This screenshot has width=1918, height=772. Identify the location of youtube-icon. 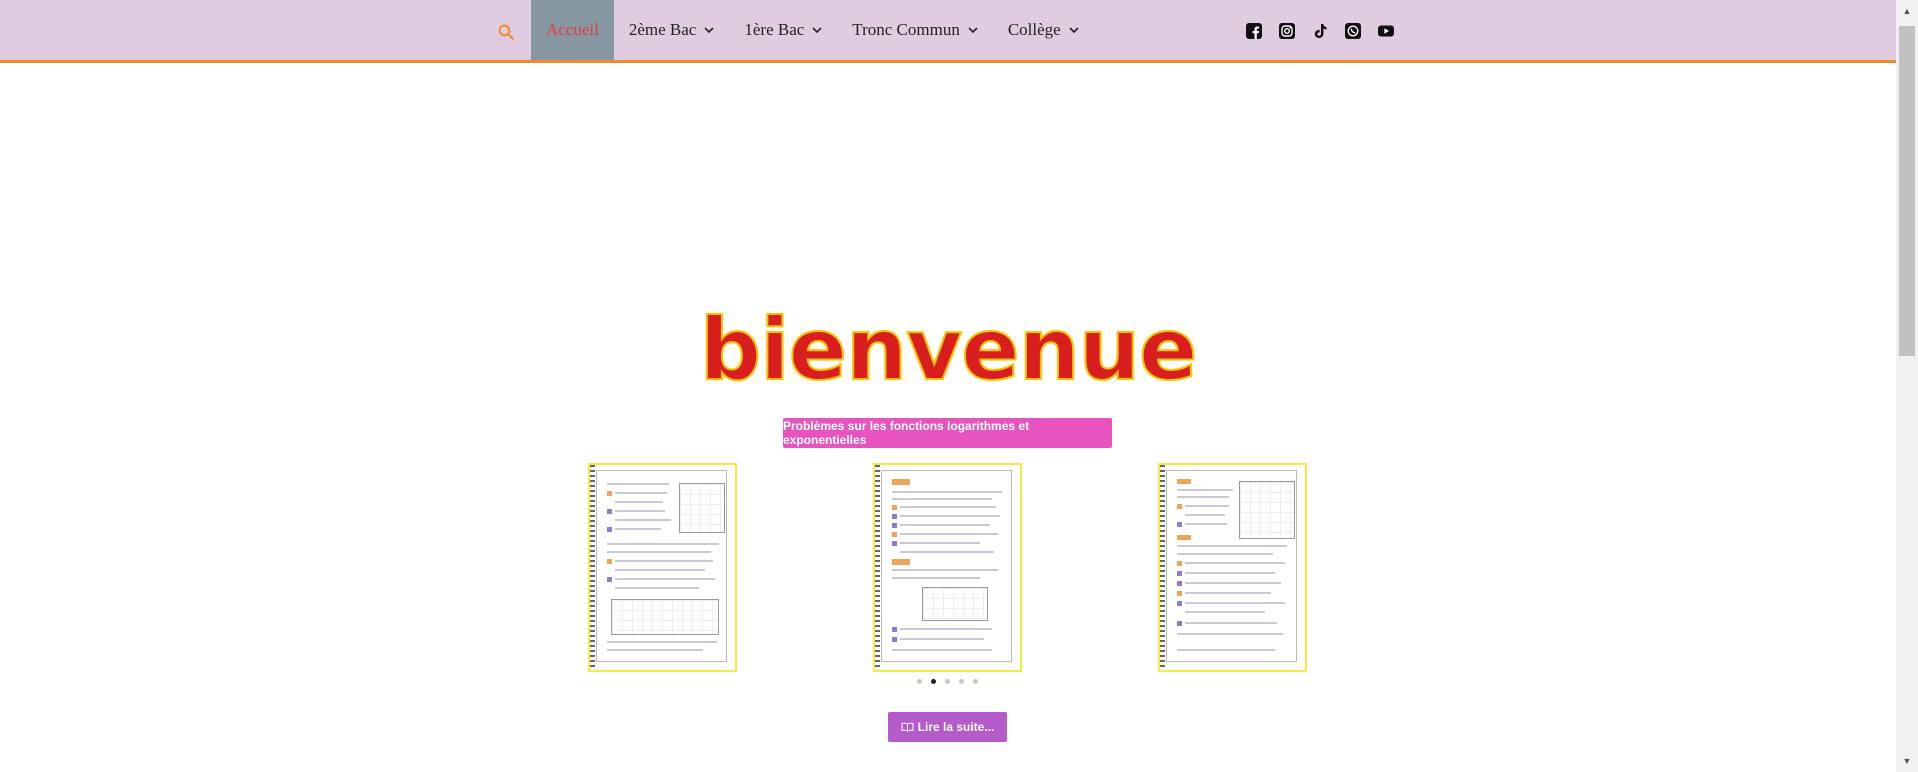
(1386, 31).